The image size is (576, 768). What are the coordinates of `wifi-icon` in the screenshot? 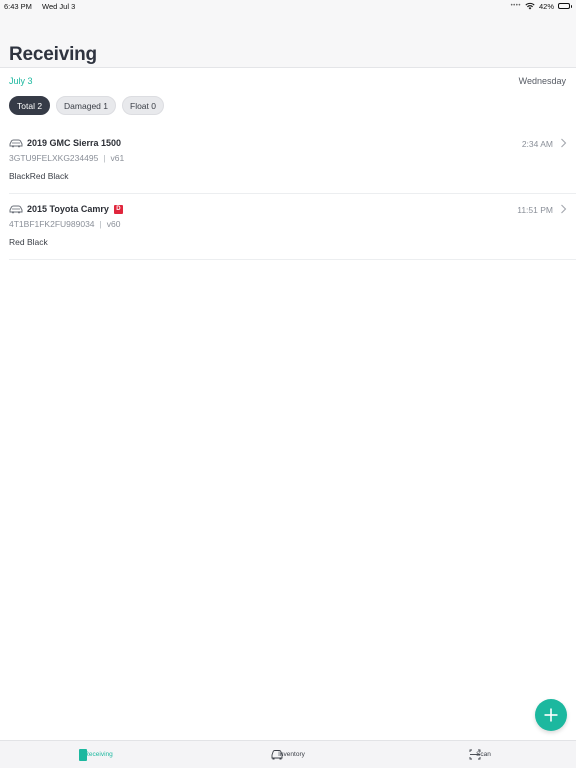 It's located at (530, 6).